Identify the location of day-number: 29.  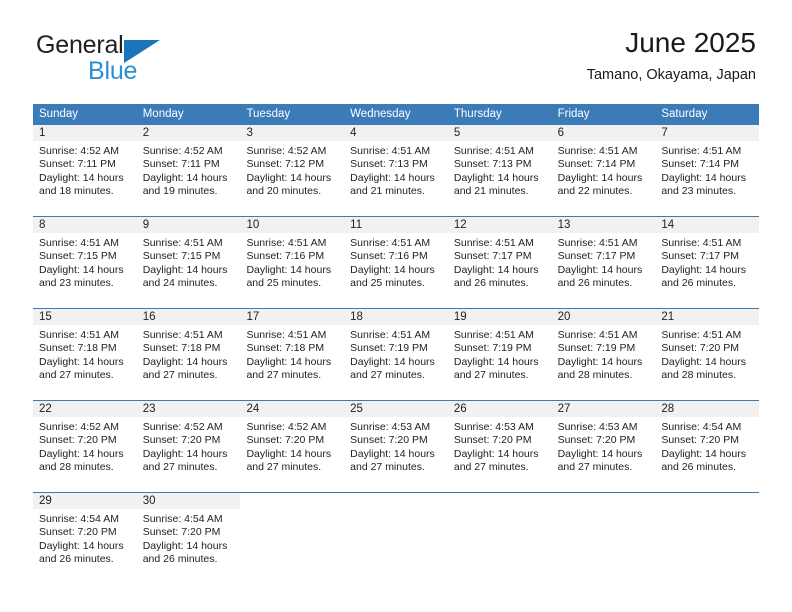
(85, 501).